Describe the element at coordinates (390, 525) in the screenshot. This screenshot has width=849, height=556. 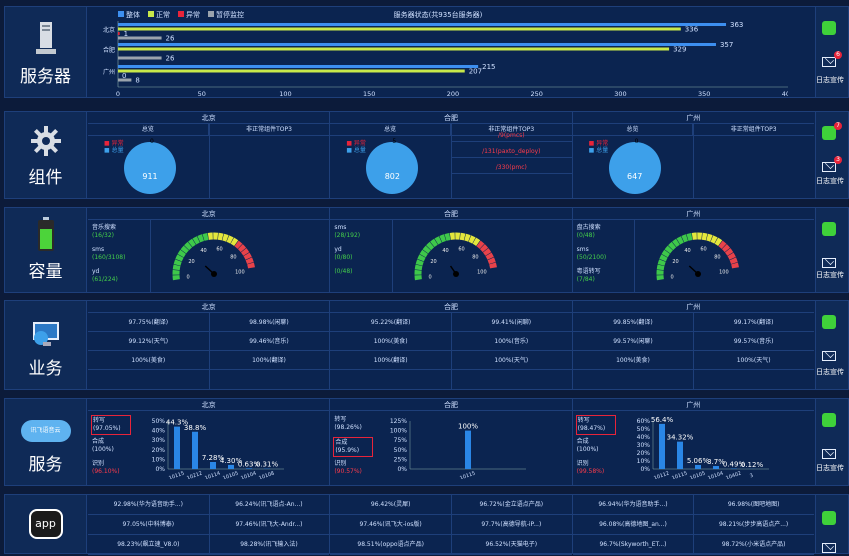
I see `app-metric: 97.46%(讯飞大-ios版)` at that location.